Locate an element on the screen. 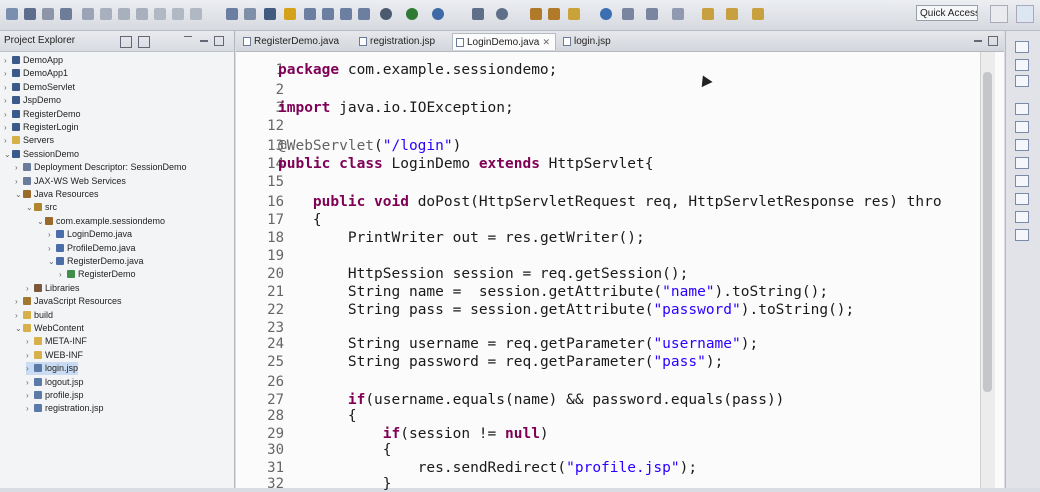 This screenshot has height=492, width=1040. view-menu-icon is located at coordinates (188, 40).